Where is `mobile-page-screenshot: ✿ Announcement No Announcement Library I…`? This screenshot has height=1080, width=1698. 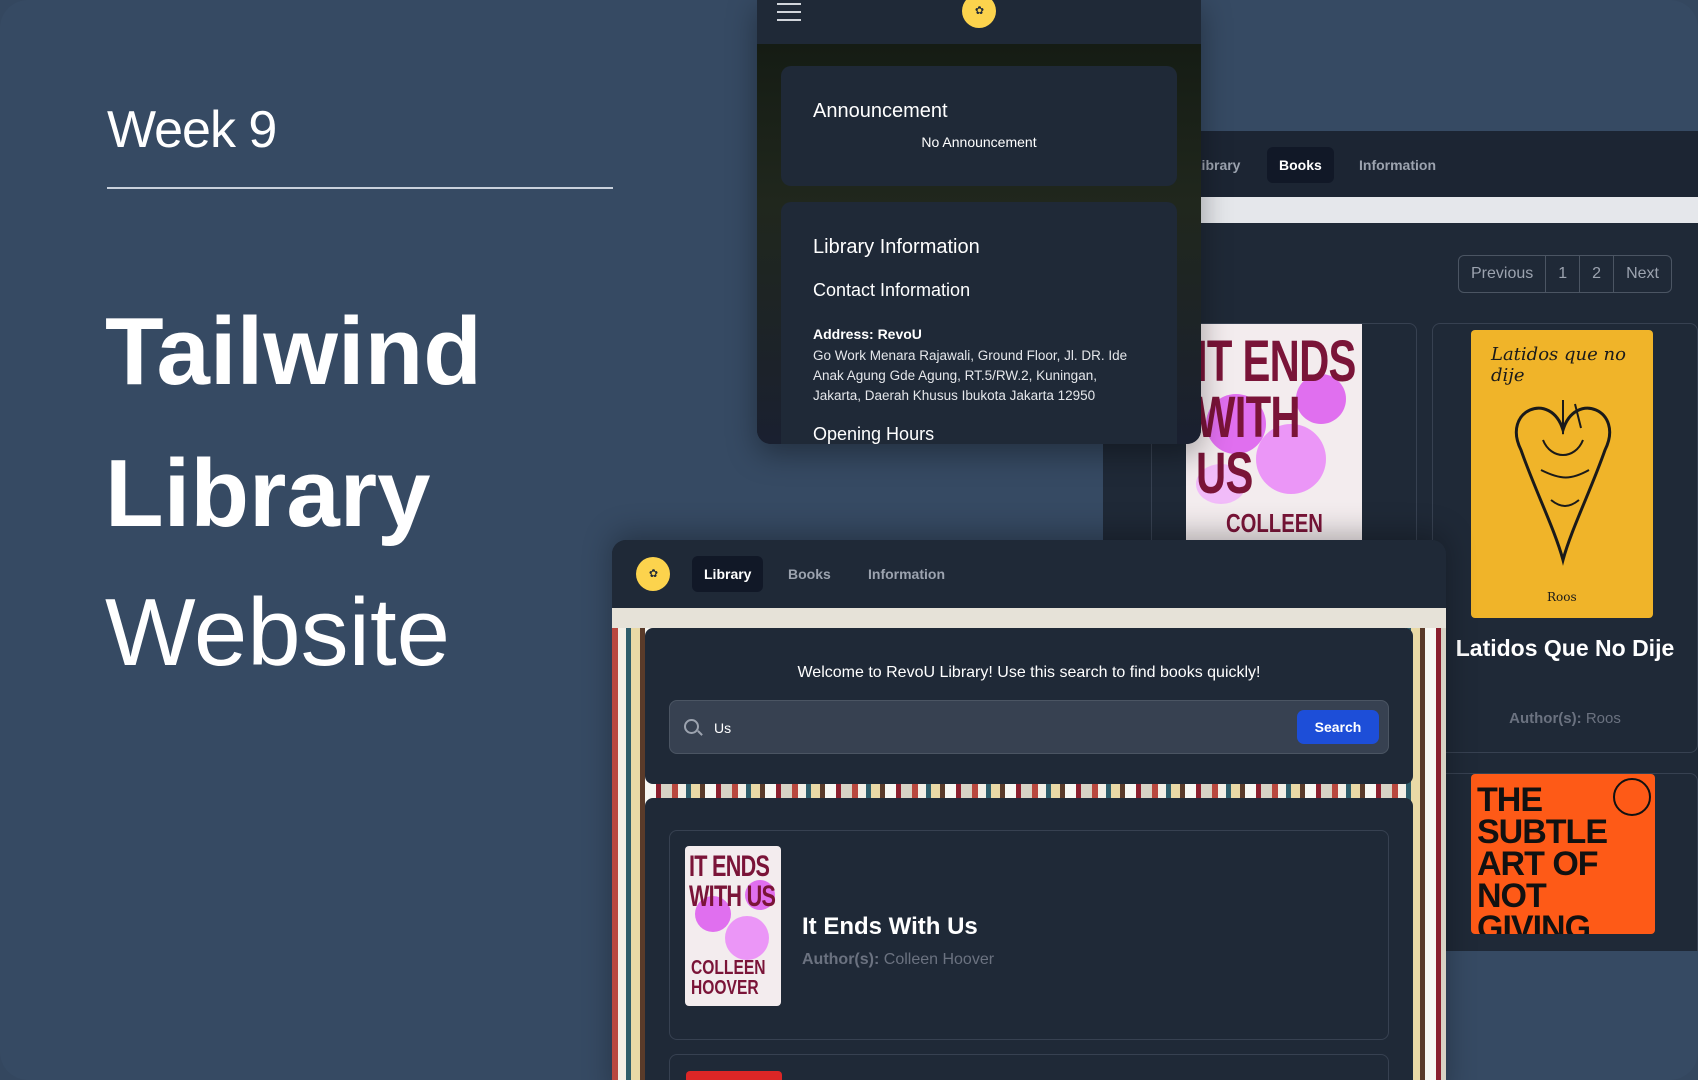
mobile-page-screenshot: ✿ Announcement No Announcement Library I… is located at coordinates (979, 222).